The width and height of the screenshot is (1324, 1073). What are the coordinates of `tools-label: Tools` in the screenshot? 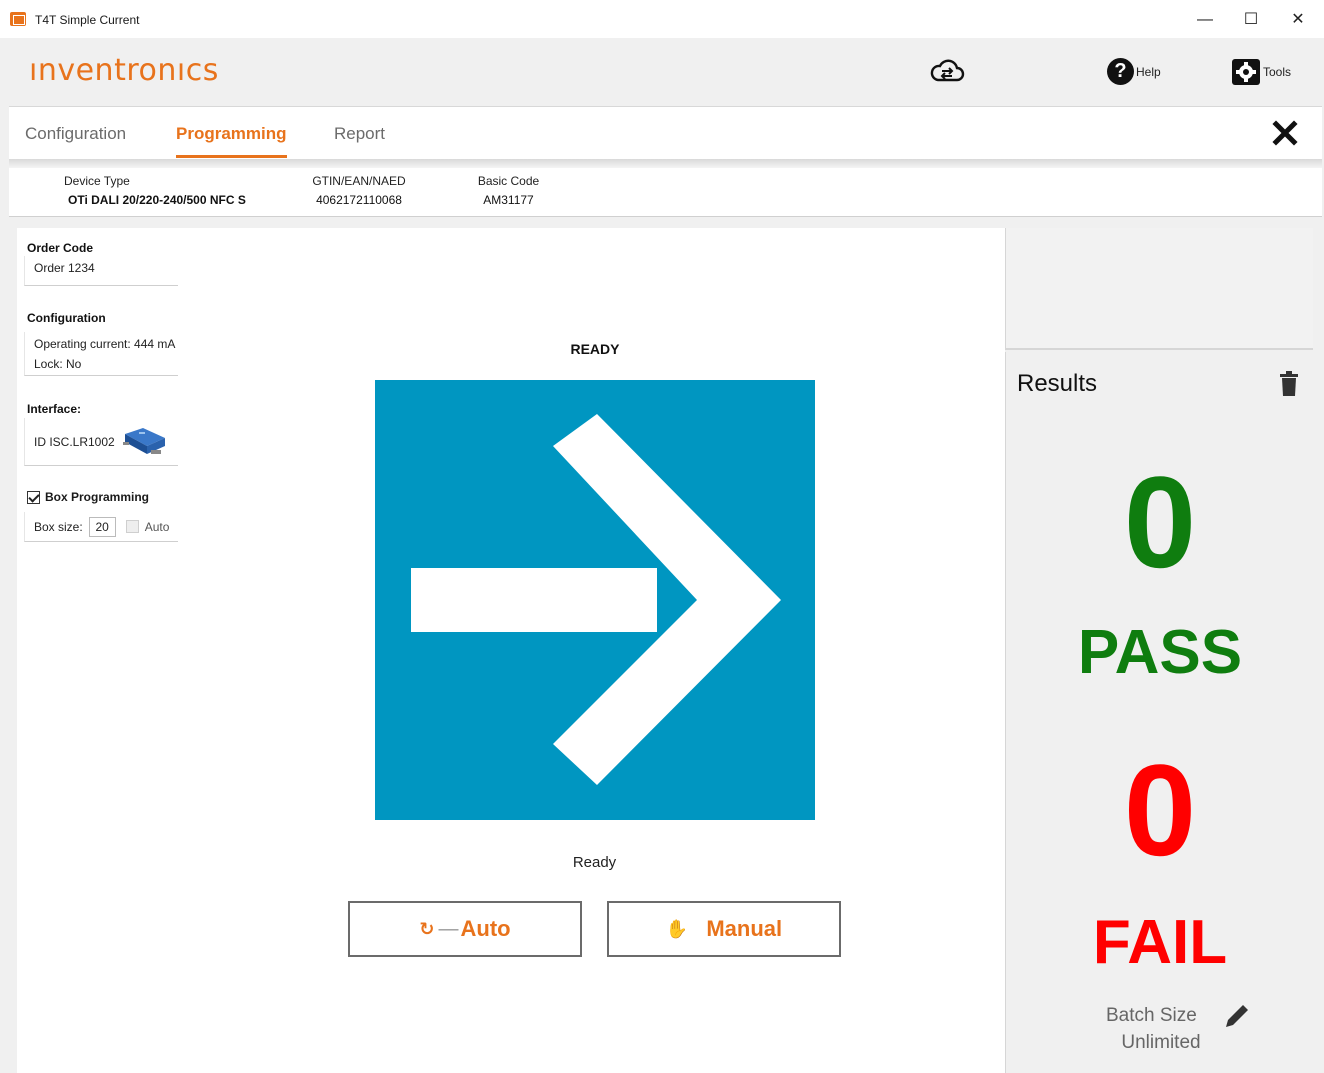 It's located at (1277, 72).